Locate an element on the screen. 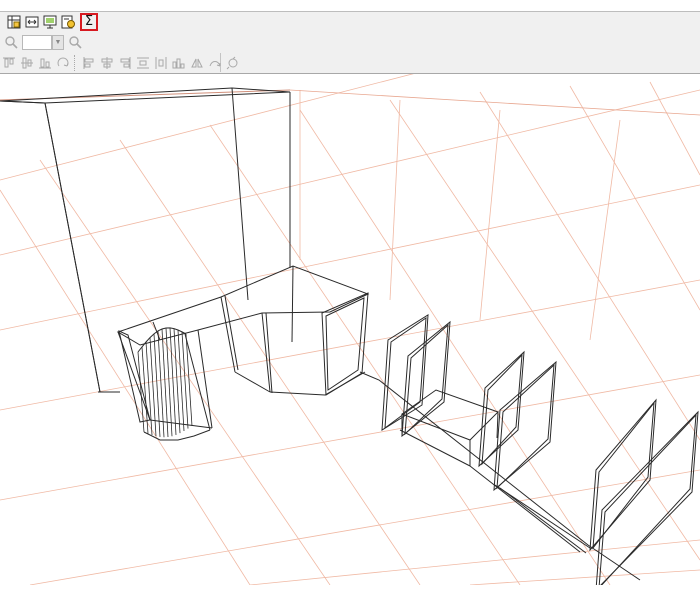 The height and width of the screenshot is (590, 700). fit-width-icon is located at coordinates (32, 22).